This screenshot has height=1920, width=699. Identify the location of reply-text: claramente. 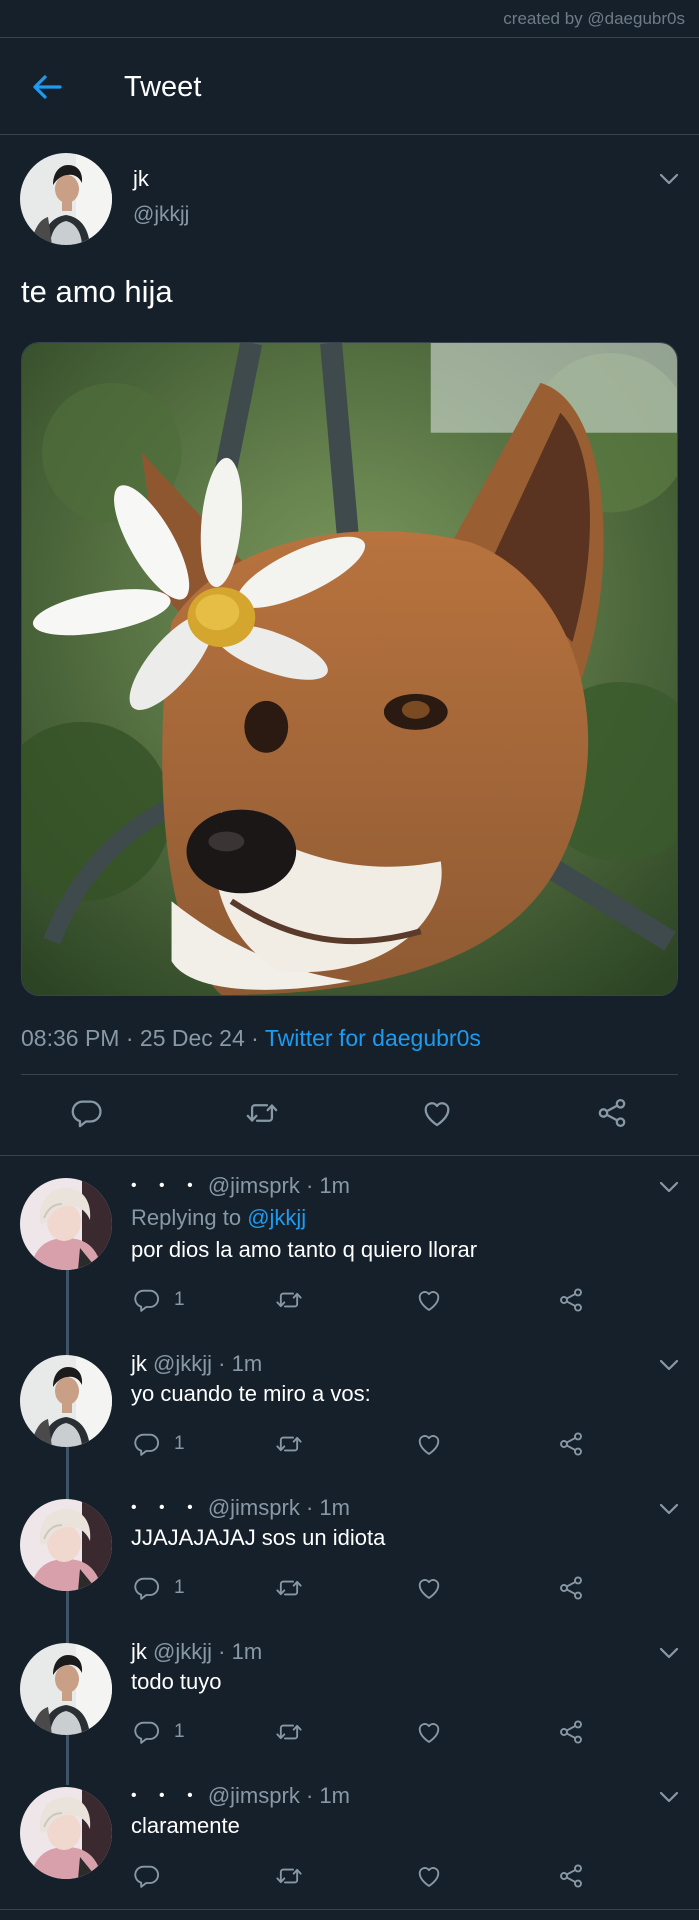
(185, 1825).